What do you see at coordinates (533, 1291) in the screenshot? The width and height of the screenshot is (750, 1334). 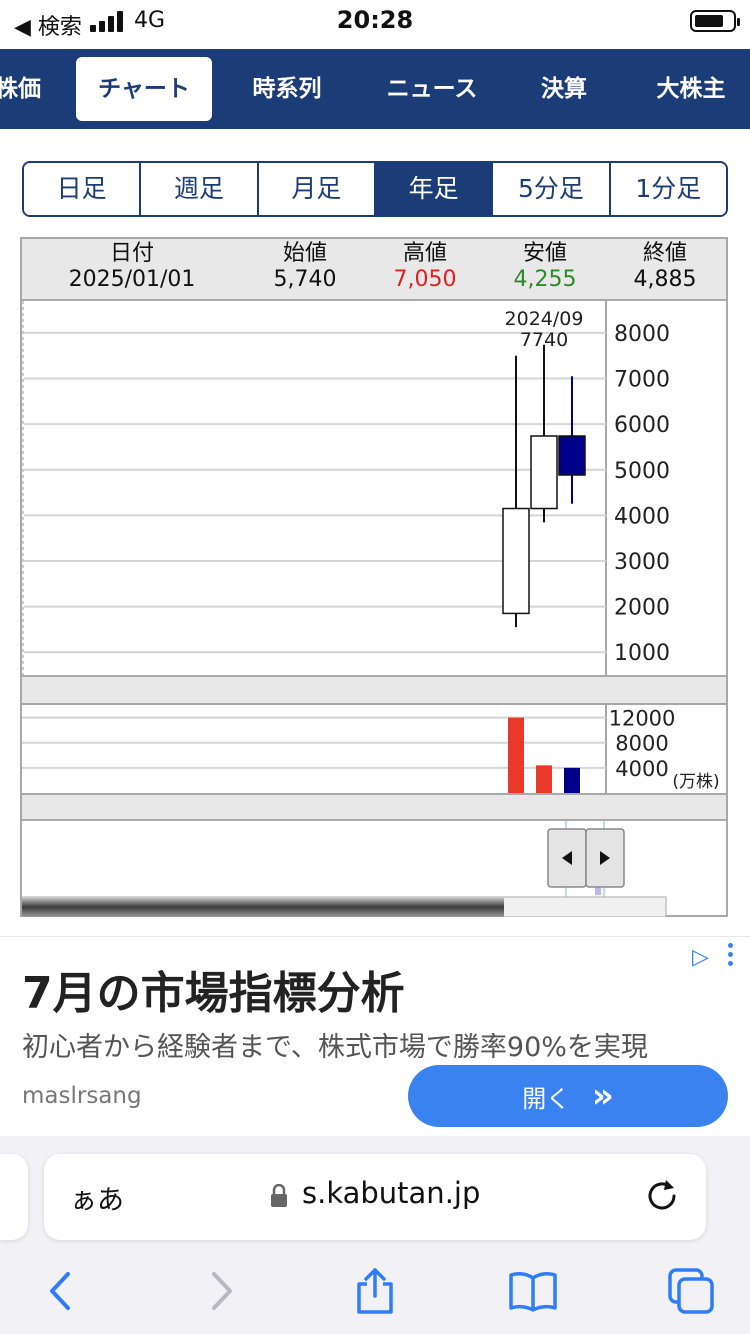 I see `bookmarks-icon` at bounding box center [533, 1291].